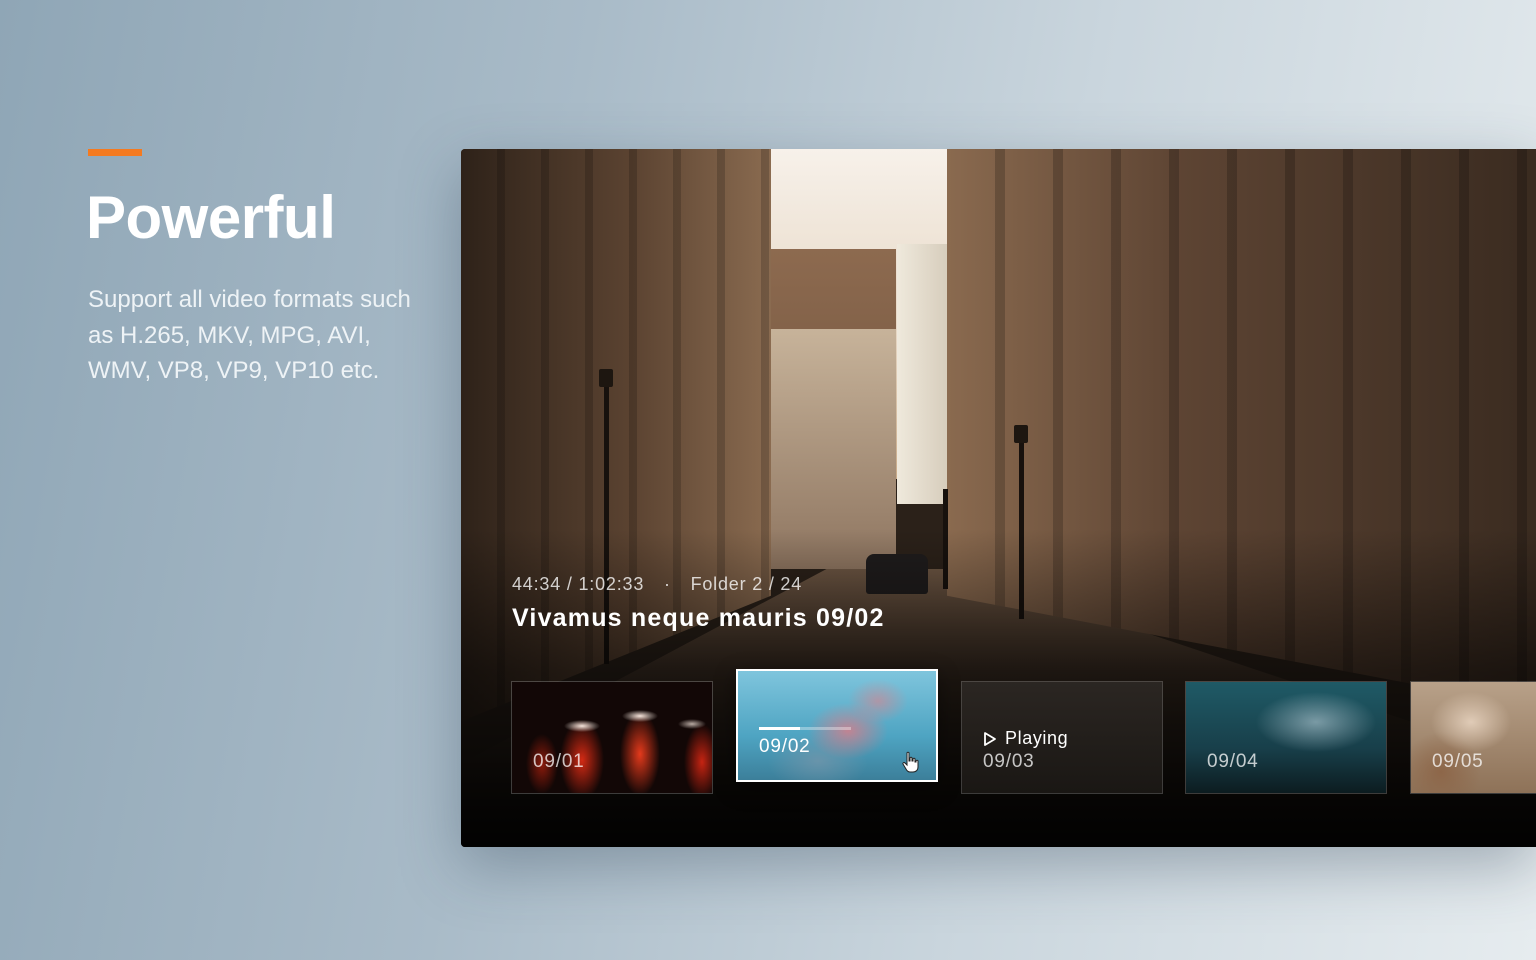 The width and height of the screenshot is (1536, 960). What do you see at coordinates (990, 738) in the screenshot?
I see `play-icon` at bounding box center [990, 738].